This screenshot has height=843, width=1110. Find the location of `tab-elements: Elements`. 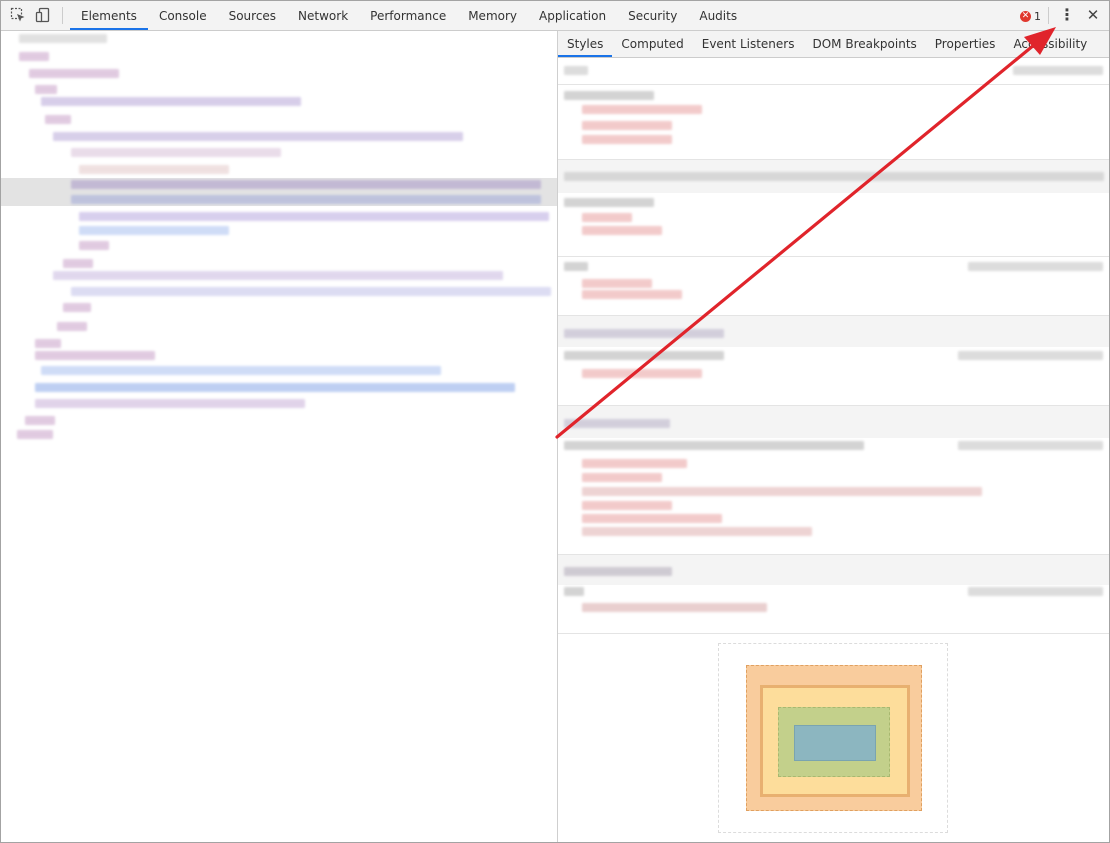

tab-elements: Elements is located at coordinates (109, 15).